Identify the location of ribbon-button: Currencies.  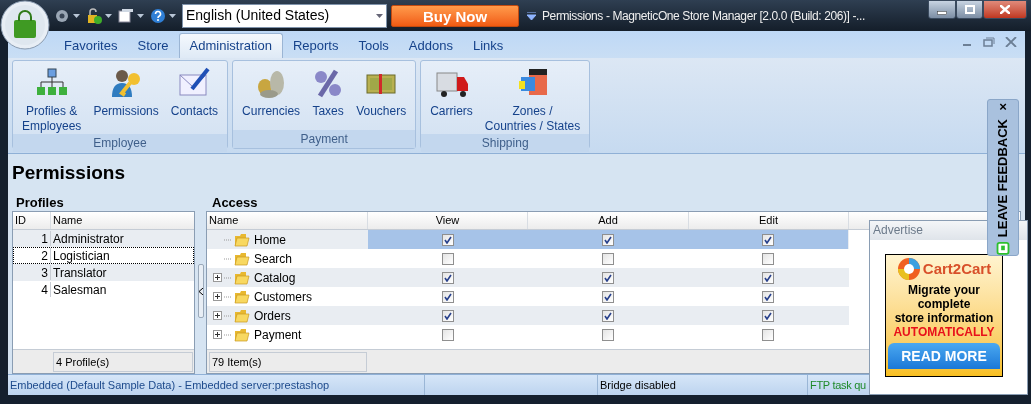
(271, 95).